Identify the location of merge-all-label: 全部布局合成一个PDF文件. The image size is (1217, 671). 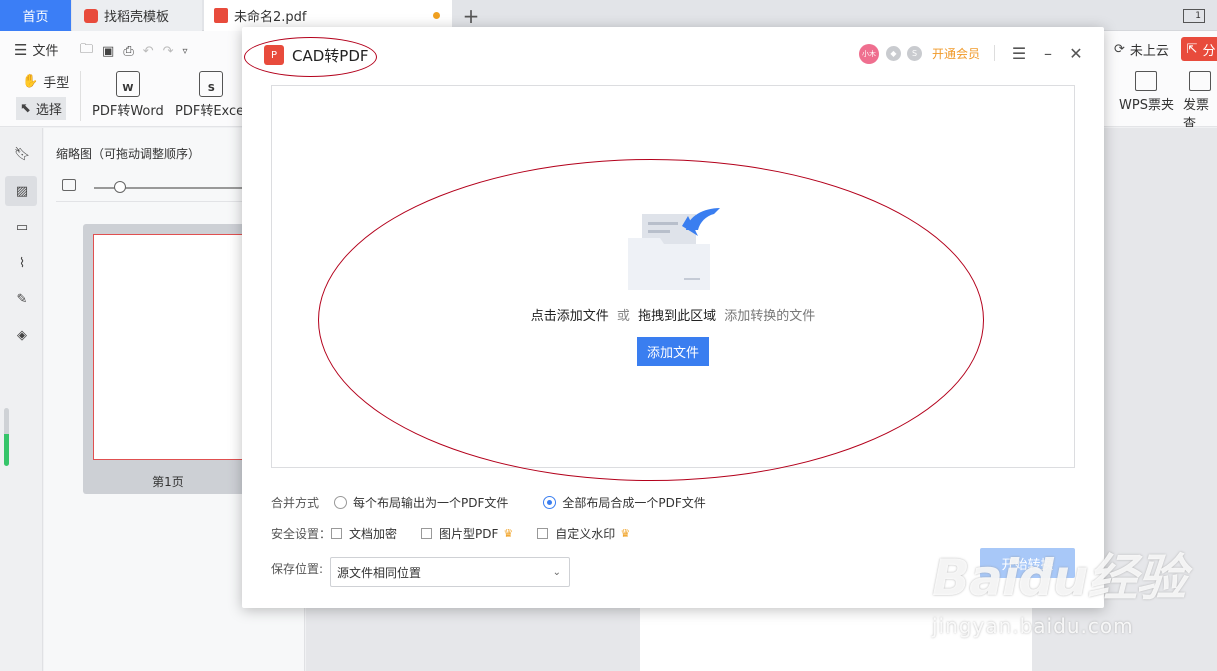
(634, 503).